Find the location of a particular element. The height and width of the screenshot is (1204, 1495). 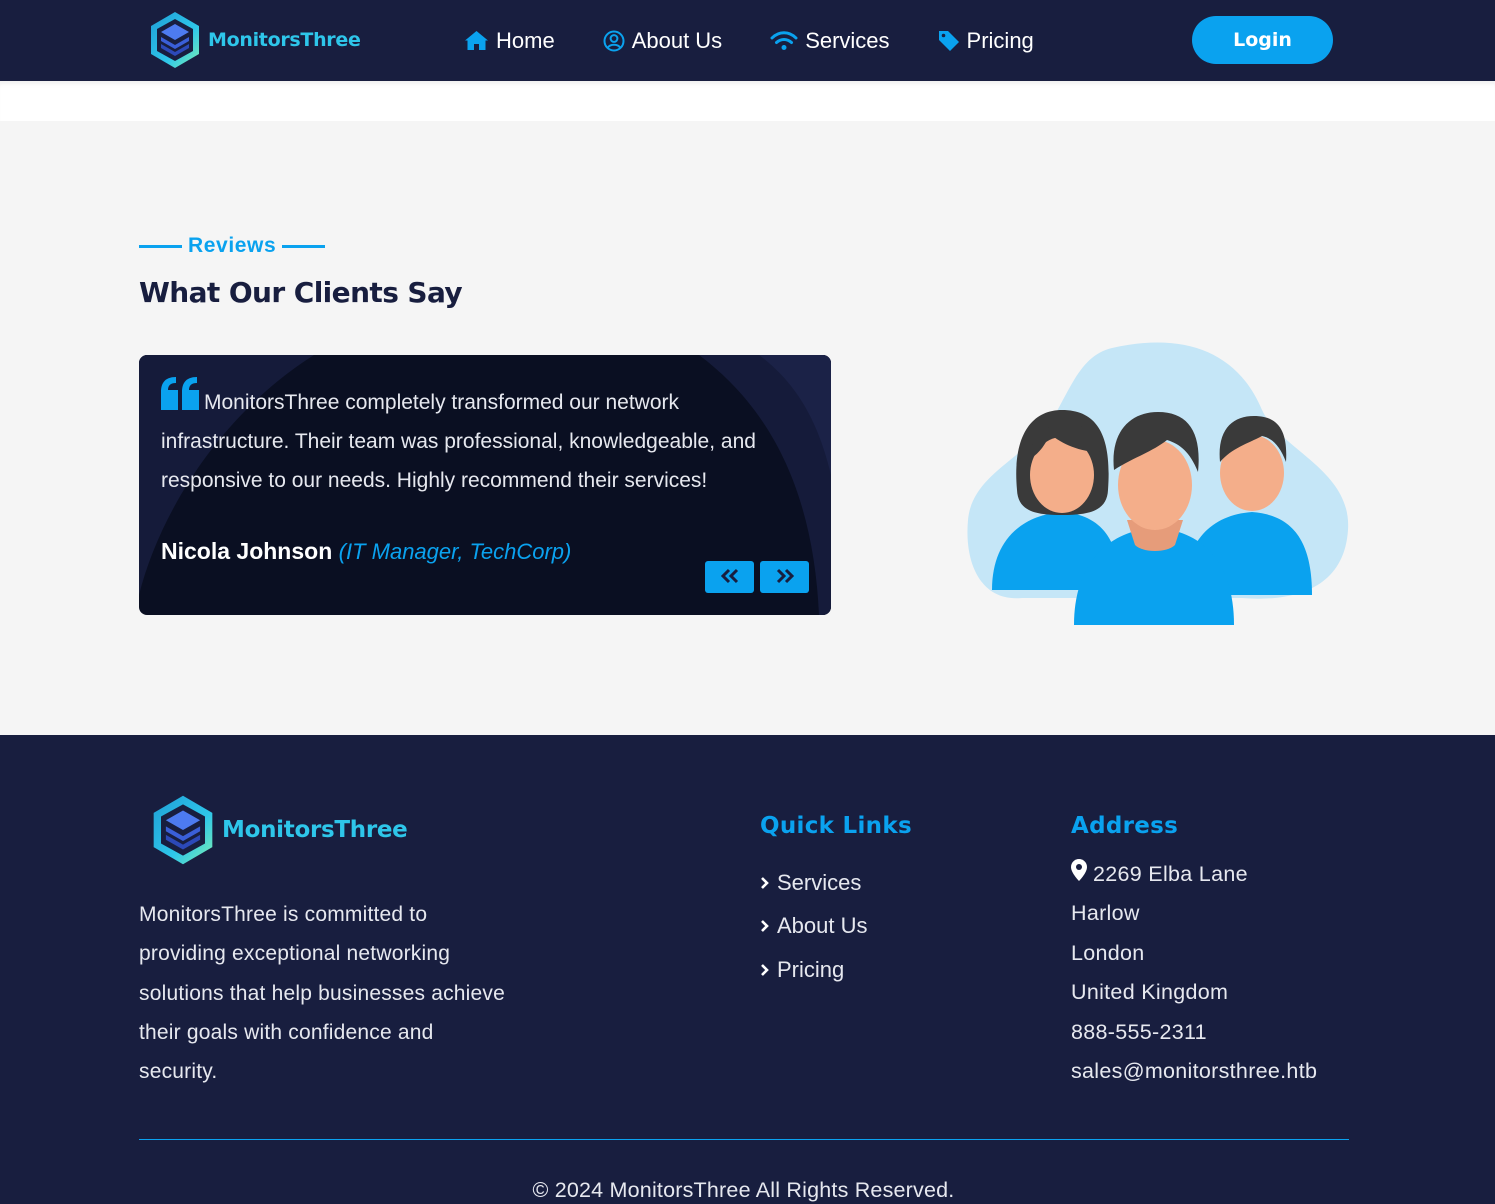

quick-links-list: Services About Us Pricing is located at coordinates (814, 926).